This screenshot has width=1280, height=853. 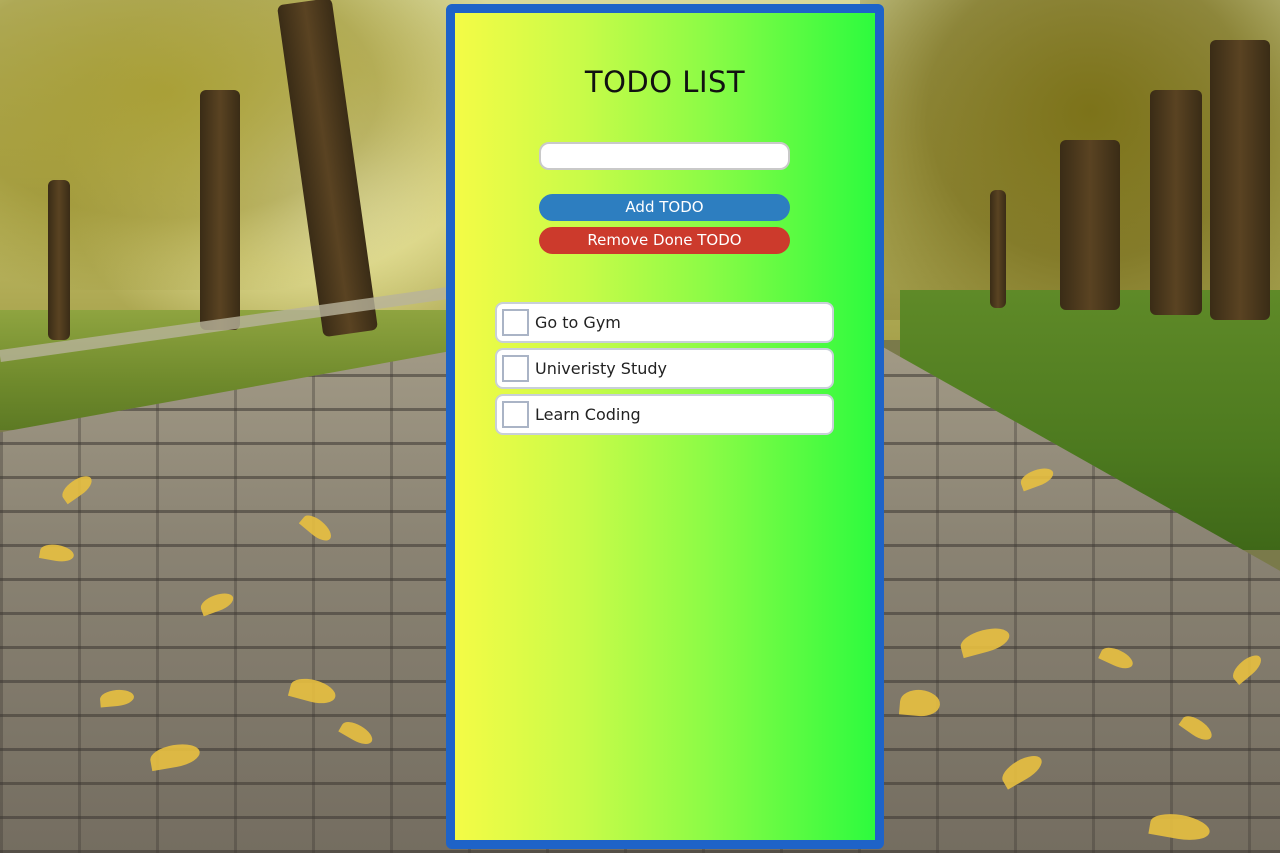 I want to click on todo-list: Go to Gym Univeristy Study Learn Coding, so click(x=664, y=371).